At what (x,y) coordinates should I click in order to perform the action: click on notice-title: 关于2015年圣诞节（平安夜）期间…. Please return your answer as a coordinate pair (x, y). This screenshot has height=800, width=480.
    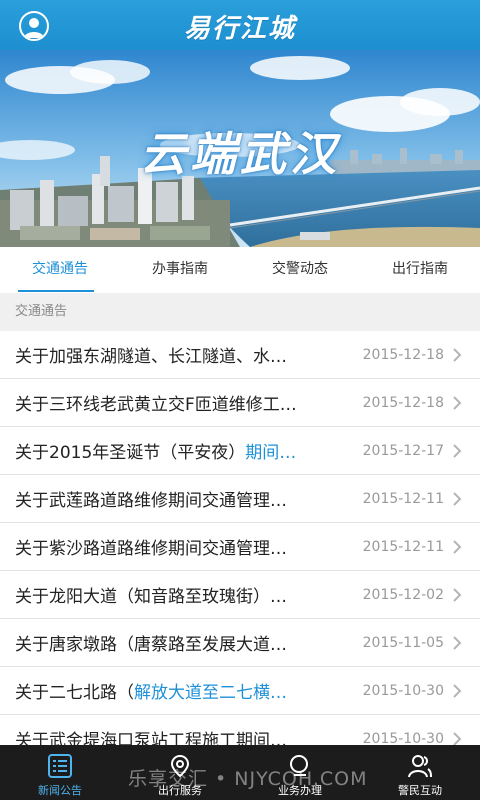
    Looking at the image, I should click on (171, 450).